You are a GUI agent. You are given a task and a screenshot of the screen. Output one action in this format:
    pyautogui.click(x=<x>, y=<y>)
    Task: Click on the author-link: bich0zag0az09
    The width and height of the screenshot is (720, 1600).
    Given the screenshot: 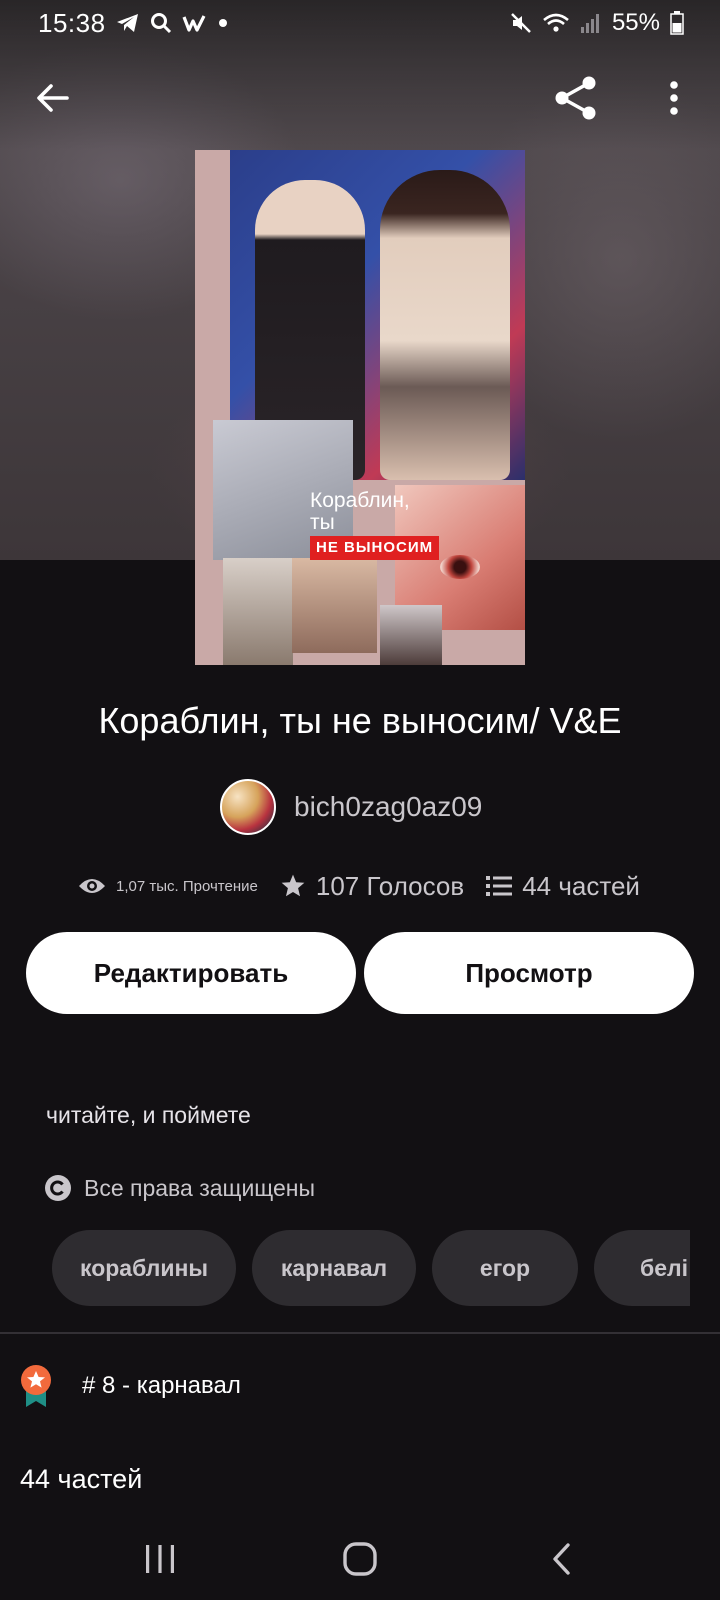 What is the action you would take?
    pyautogui.click(x=351, y=807)
    